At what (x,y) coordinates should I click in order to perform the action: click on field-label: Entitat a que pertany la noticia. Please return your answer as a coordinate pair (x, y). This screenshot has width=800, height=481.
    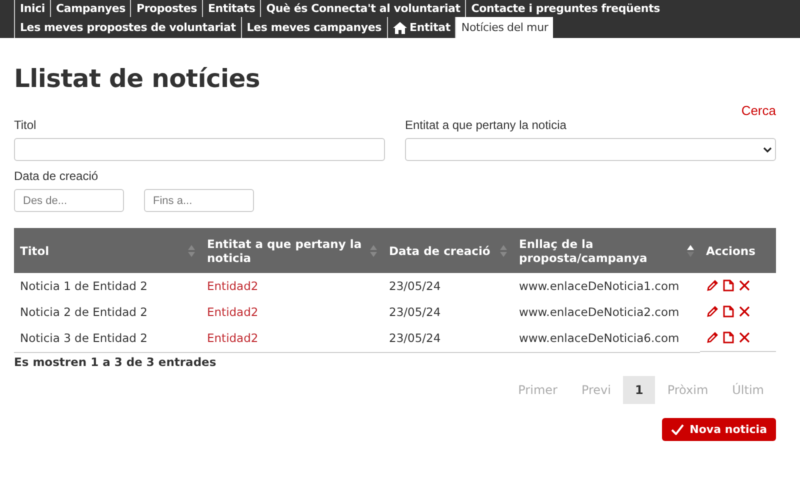
    Looking at the image, I should click on (486, 125).